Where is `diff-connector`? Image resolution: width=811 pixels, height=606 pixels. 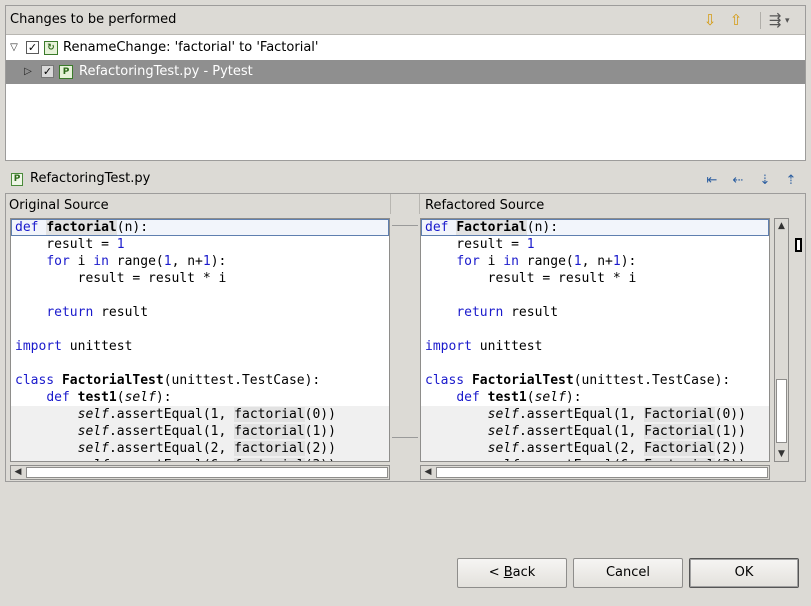
diff-connector is located at coordinates (405, 225).